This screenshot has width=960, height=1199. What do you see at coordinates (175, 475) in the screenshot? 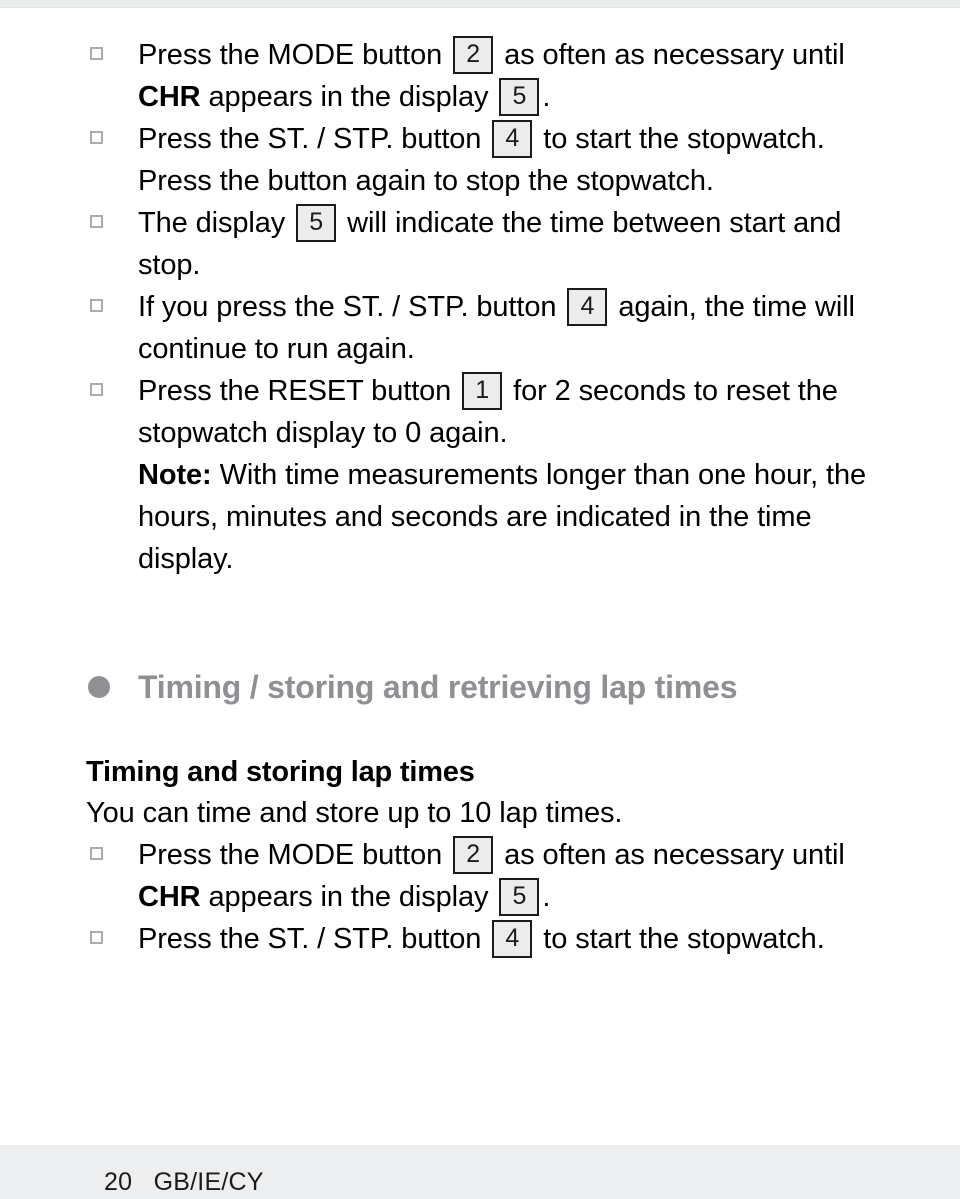
I see `emphasis-text: Note:` at bounding box center [175, 475].